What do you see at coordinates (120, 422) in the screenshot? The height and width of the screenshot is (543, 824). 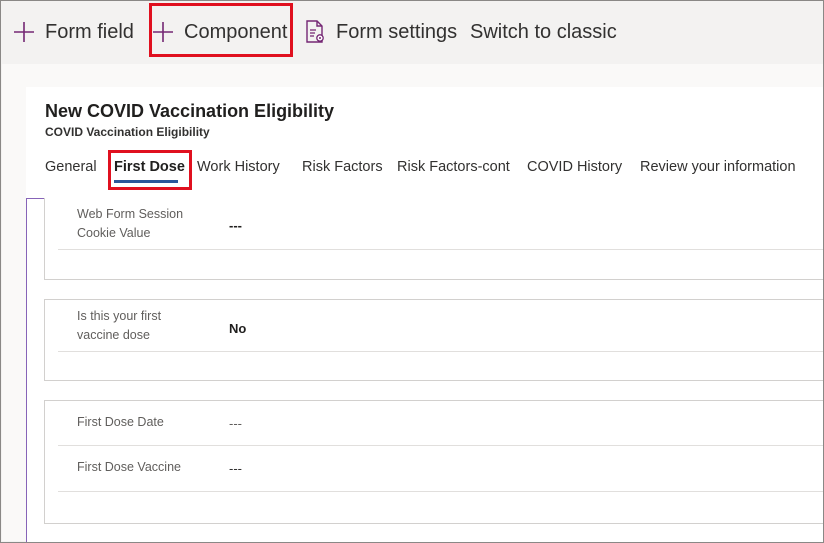 I see `field-label: First Dose Date` at bounding box center [120, 422].